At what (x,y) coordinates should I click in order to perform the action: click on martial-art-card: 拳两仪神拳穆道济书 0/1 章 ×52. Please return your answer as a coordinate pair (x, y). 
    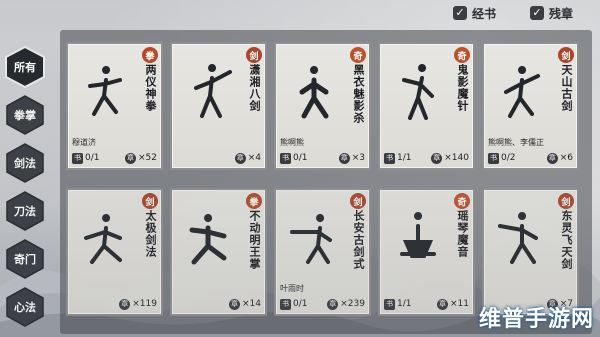
    Looking at the image, I should click on (114, 106).